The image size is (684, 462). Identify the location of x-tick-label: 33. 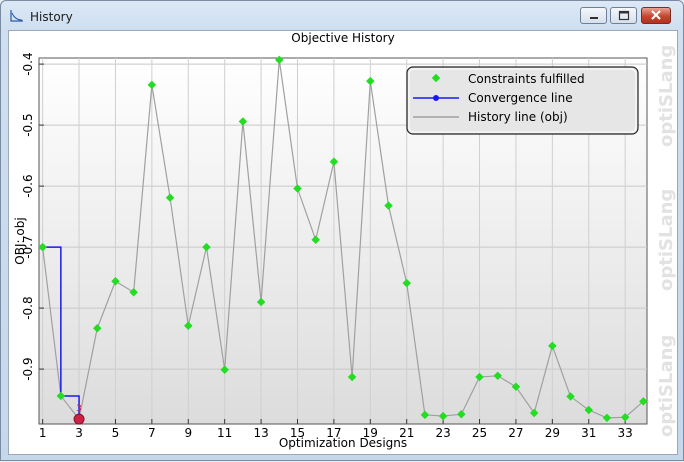
(625, 433).